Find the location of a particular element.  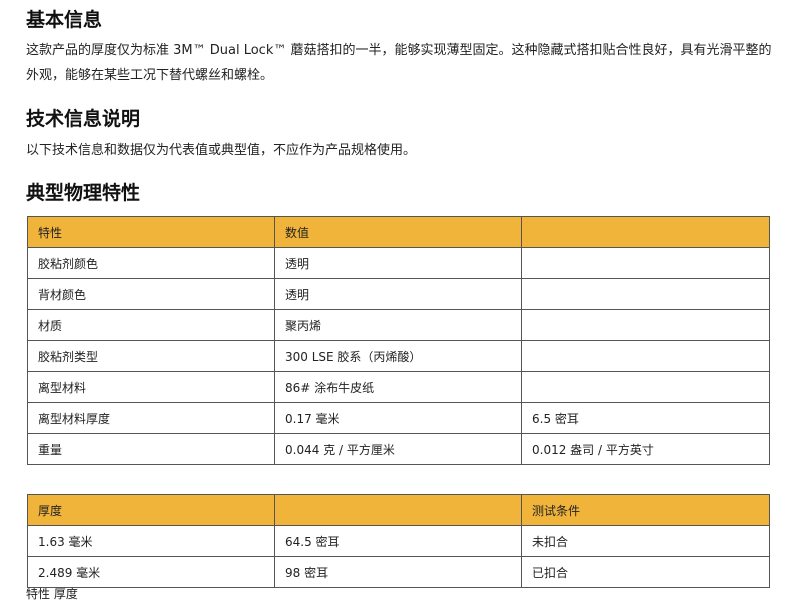

table-row: 重量 0.044 克 / 平方厘米 0.012 盎司 / 平方英寸 is located at coordinates (398, 449).